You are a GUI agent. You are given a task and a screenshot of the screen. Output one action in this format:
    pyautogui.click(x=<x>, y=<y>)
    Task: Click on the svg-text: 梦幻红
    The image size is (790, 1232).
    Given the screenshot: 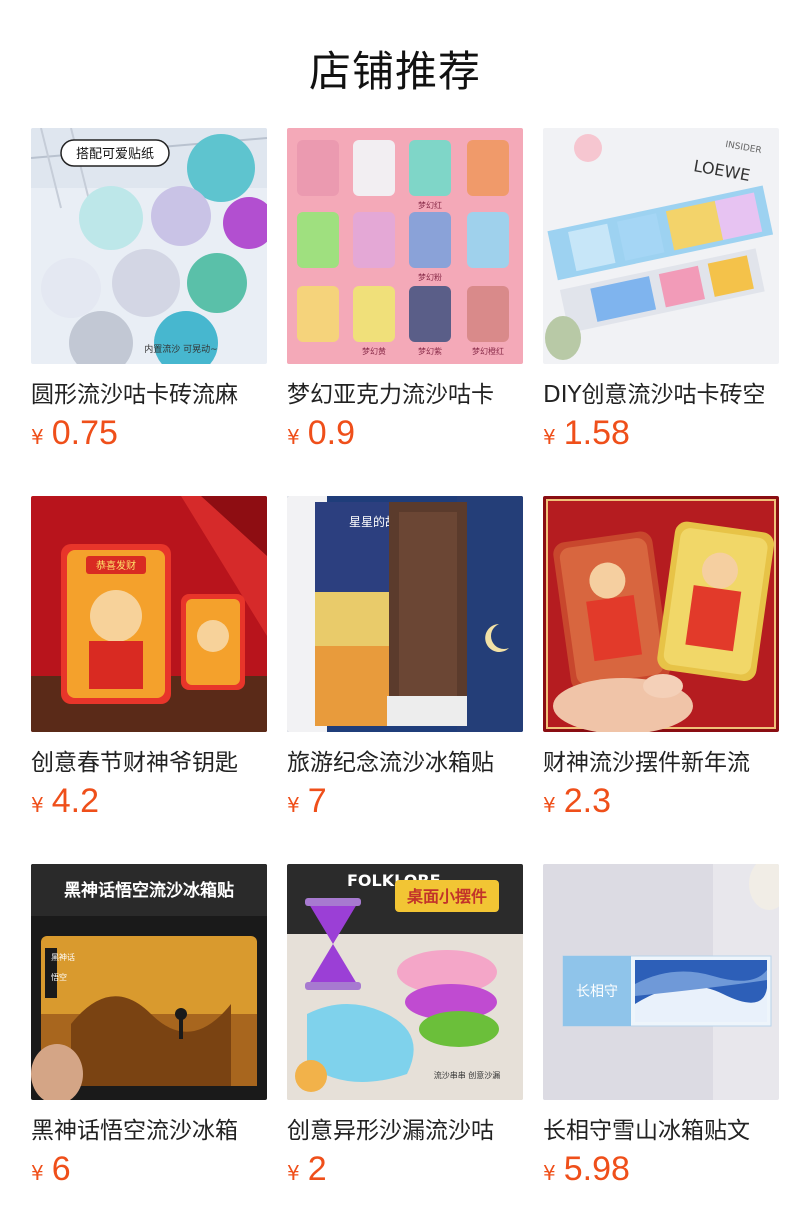 What is the action you would take?
    pyautogui.click(x=430, y=205)
    